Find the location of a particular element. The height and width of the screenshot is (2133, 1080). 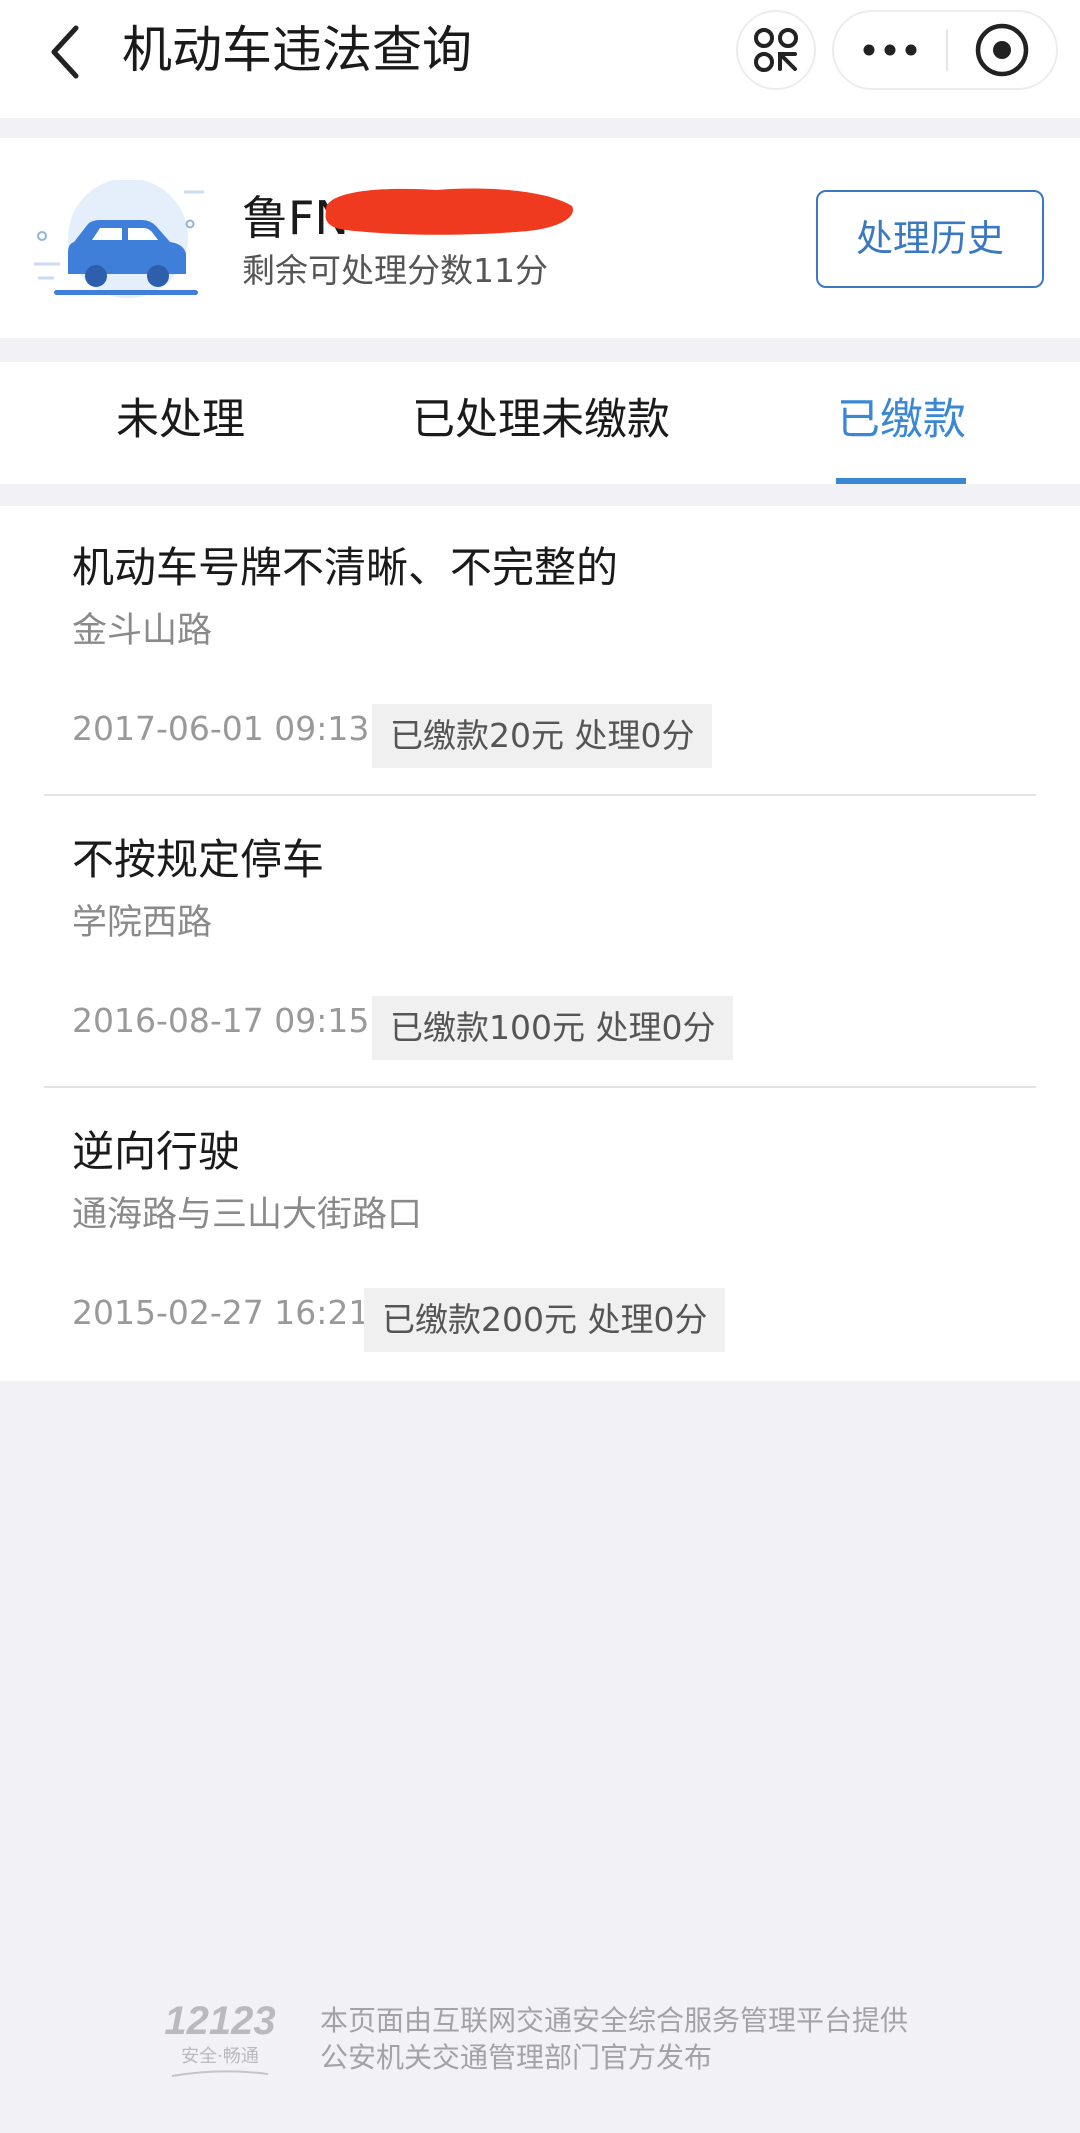

status-badge: 已缴款20元 处理0分 is located at coordinates (542, 736).